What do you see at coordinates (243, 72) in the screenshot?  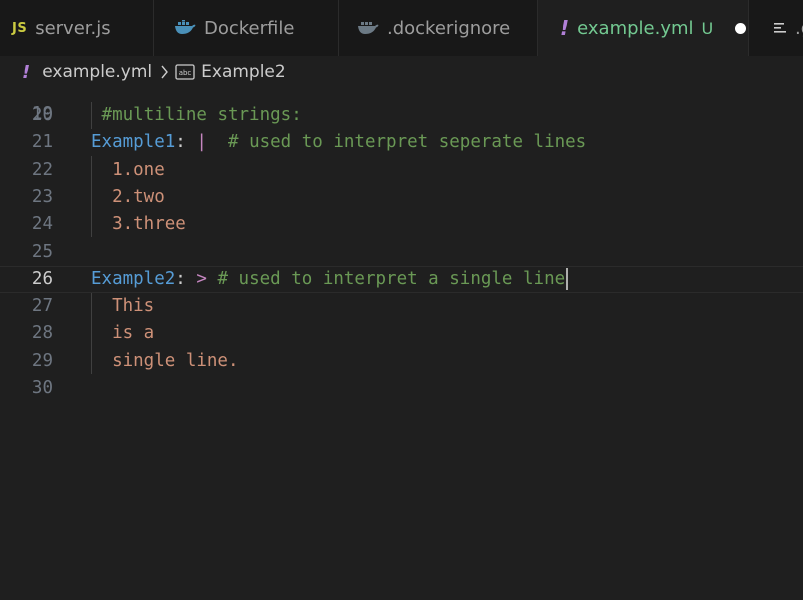 I see `breadcrumb-symbol: Example2` at bounding box center [243, 72].